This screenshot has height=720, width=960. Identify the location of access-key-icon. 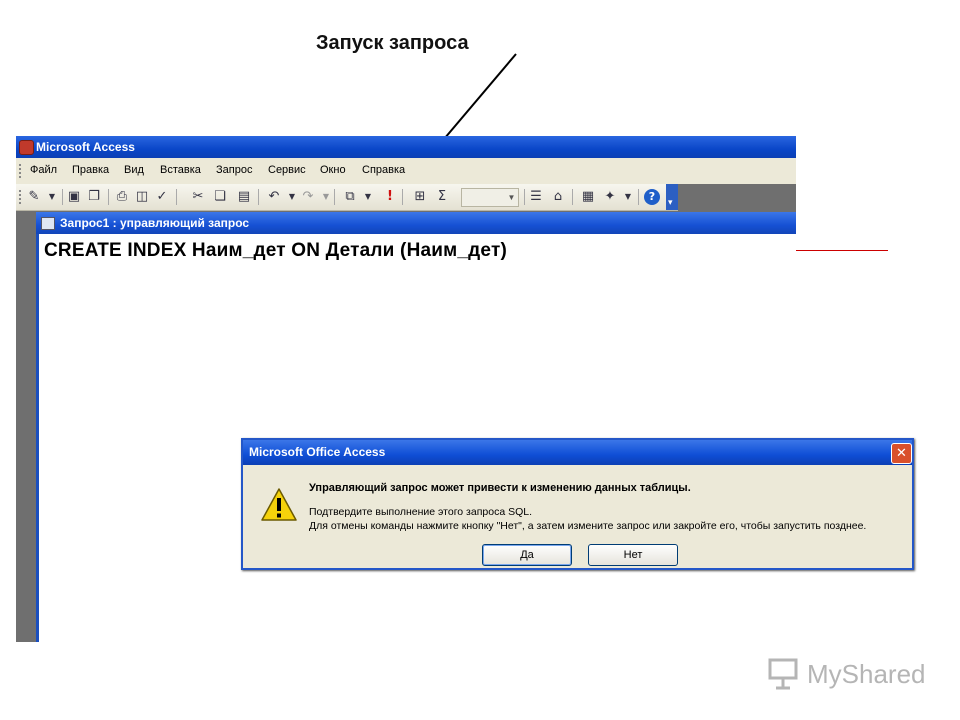
(26, 147).